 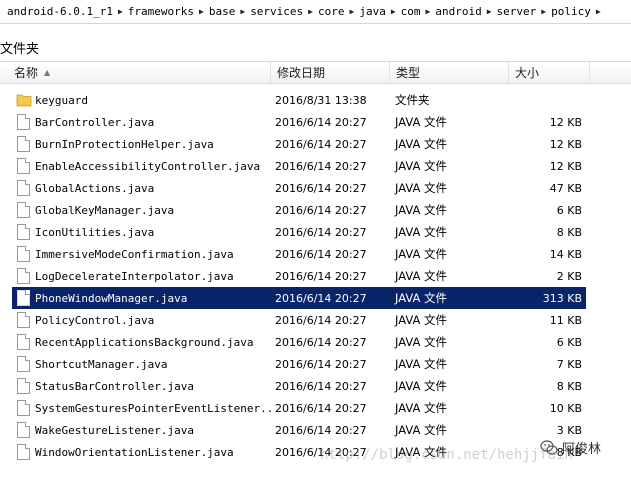 I want to click on file-name: WindowOrientationListener.java, so click(x=134, y=452).